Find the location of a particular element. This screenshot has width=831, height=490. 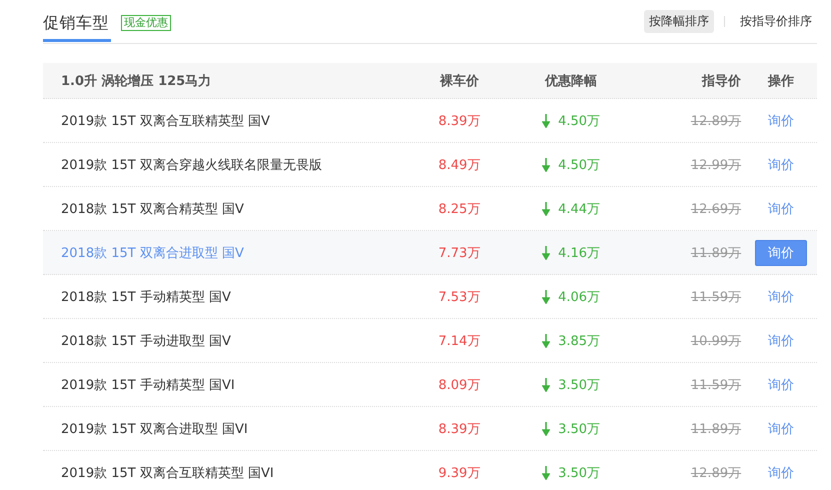

model-name: 2019款 15T 双离合互联精英型 国V is located at coordinates (165, 121).